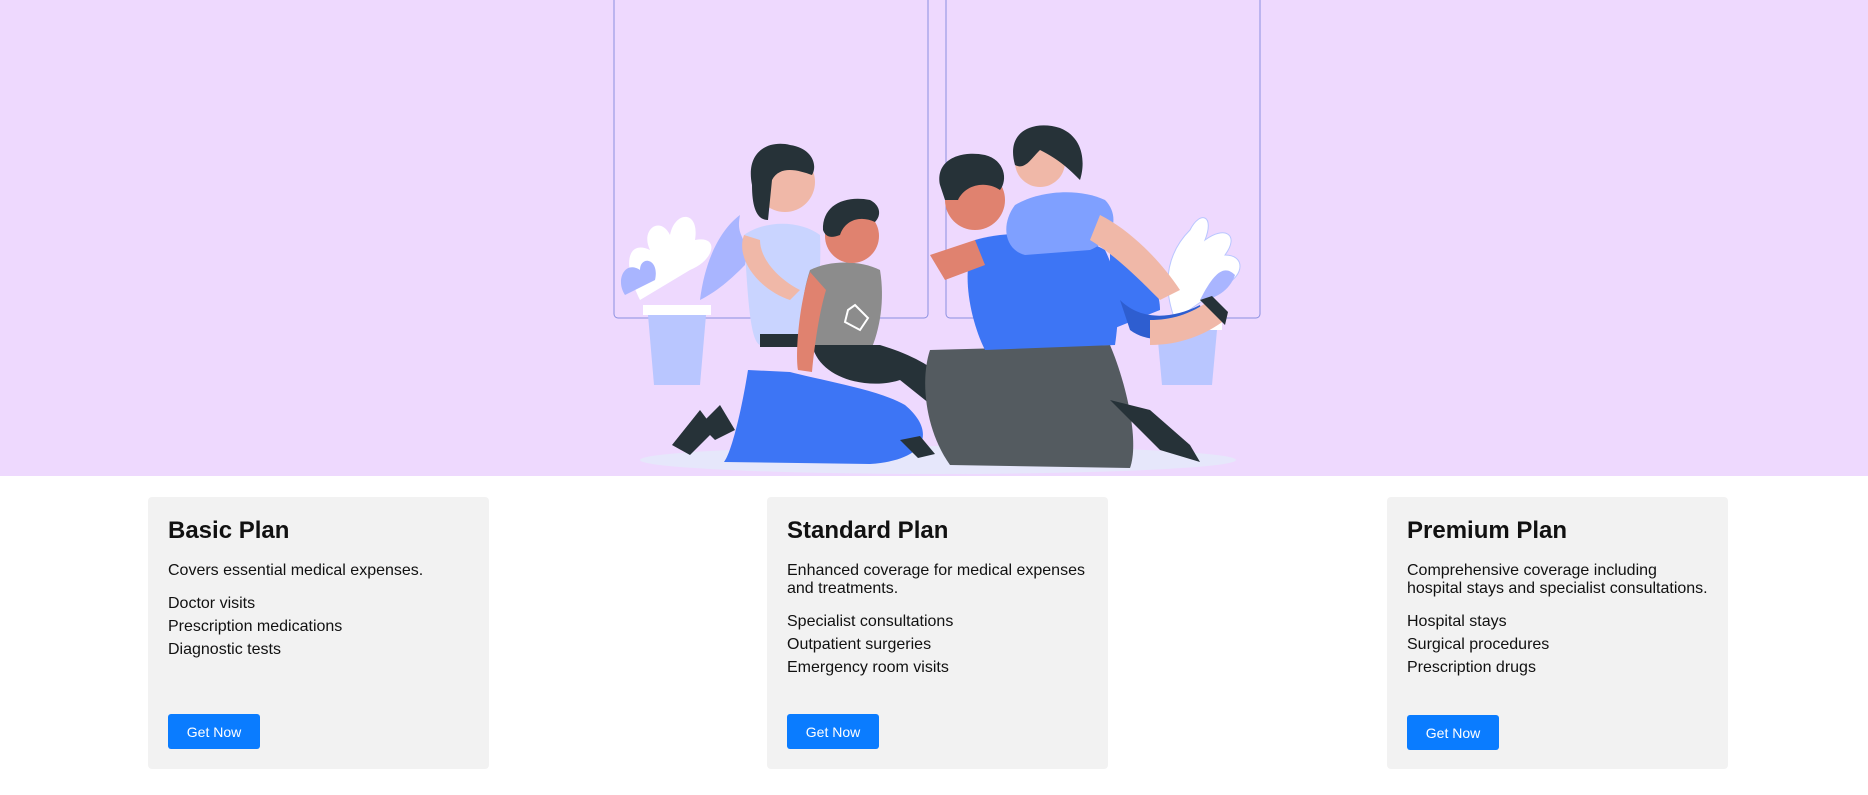 The height and width of the screenshot is (795, 1868). What do you see at coordinates (1196, 301) in the screenshot?
I see `plant-right-icon` at bounding box center [1196, 301].